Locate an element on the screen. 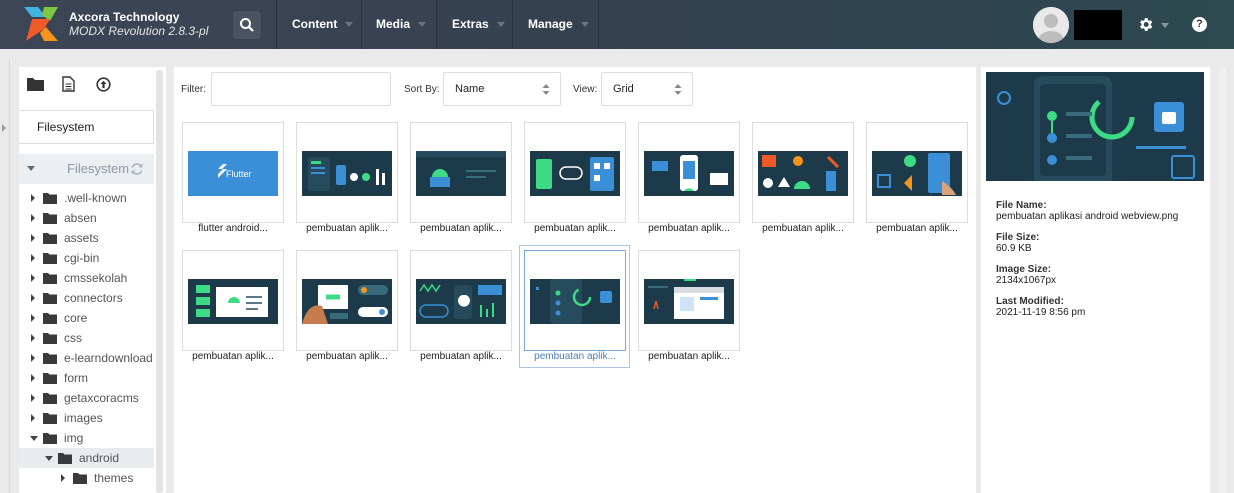 The width and height of the screenshot is (1234, 493). nav-media: Media is located at coordinates (401, 24).